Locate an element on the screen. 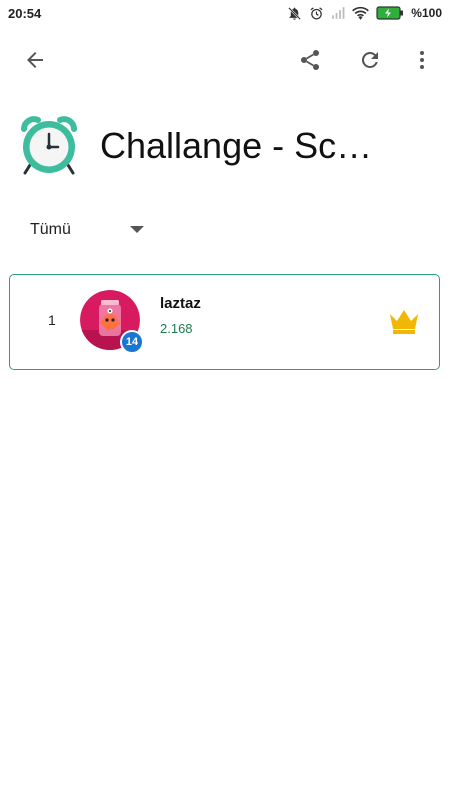 The width and height of the screenshot is (450, 800). rank-number: 1 is located at coordinates (52, 320).